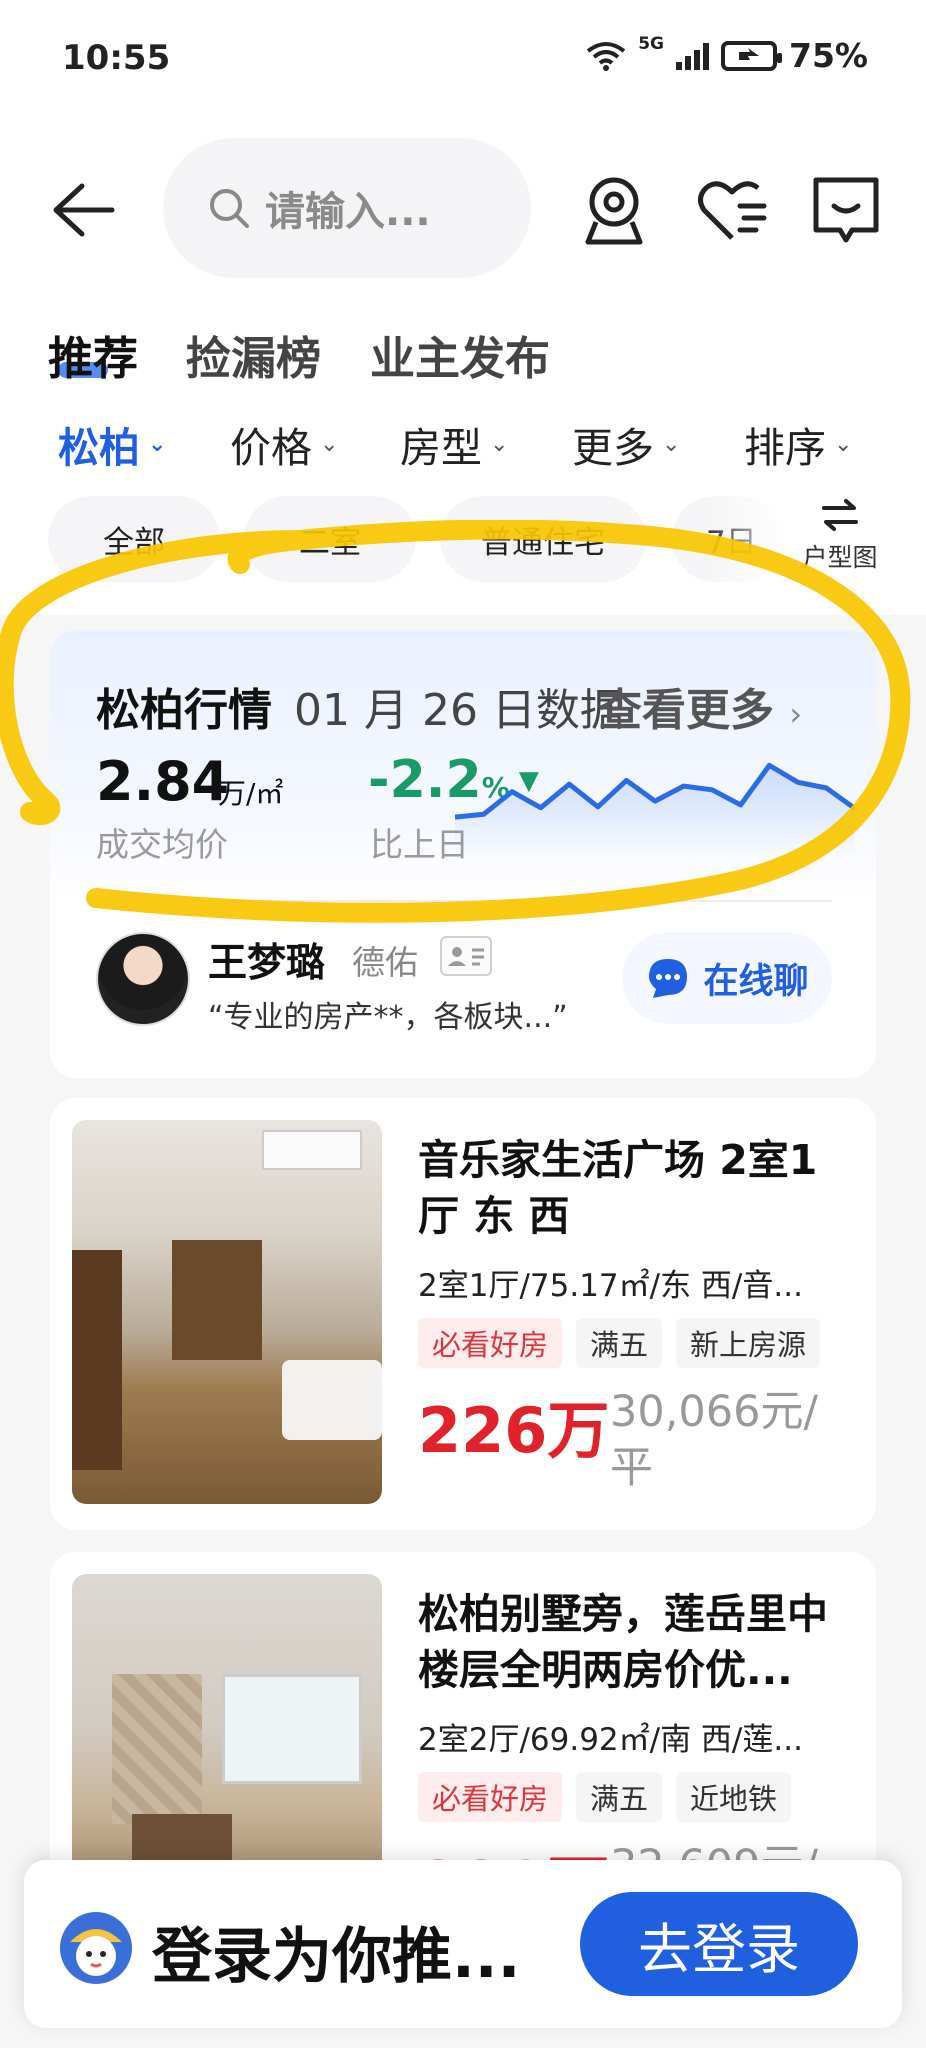  Describe the element at coordinates (651, 44) in the screenshot. I see `network-label: 5G` at that location.